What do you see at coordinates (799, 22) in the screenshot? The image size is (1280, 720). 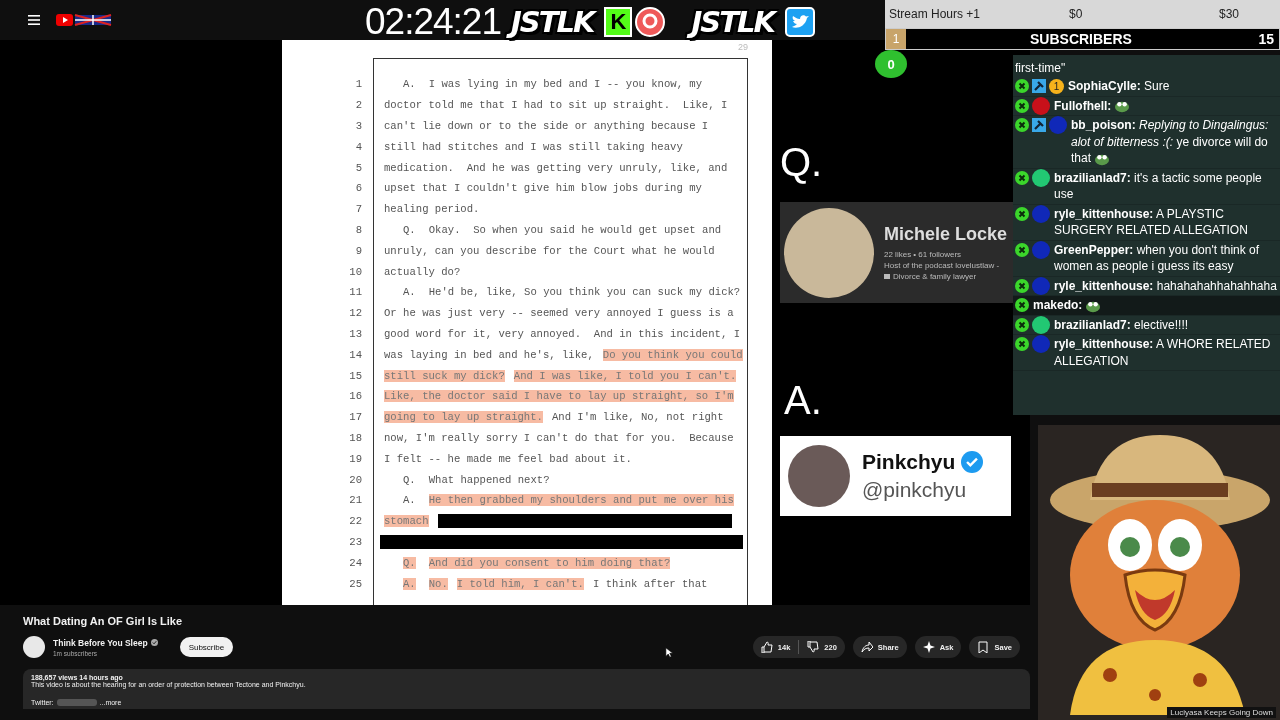 I see `bird-icon` at bounding box center [799, 22].